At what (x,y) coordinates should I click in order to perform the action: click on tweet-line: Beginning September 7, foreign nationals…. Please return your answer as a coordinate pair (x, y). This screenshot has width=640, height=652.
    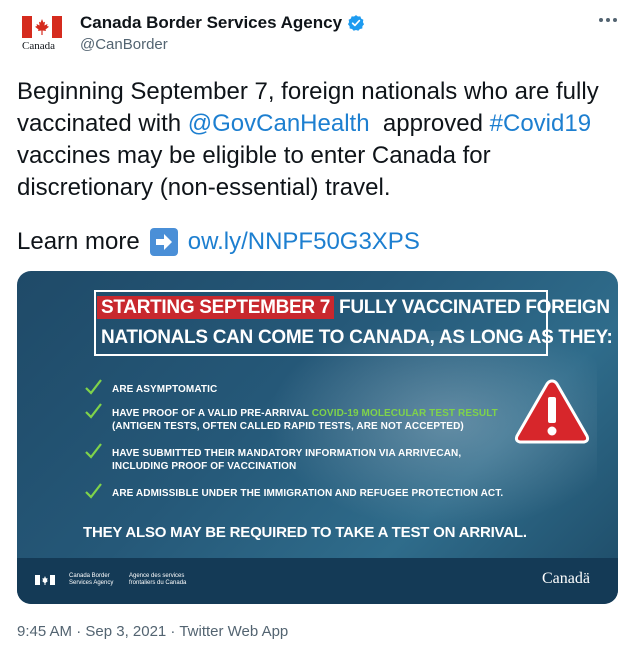
    Looking at the image, I should click on (308, 91).